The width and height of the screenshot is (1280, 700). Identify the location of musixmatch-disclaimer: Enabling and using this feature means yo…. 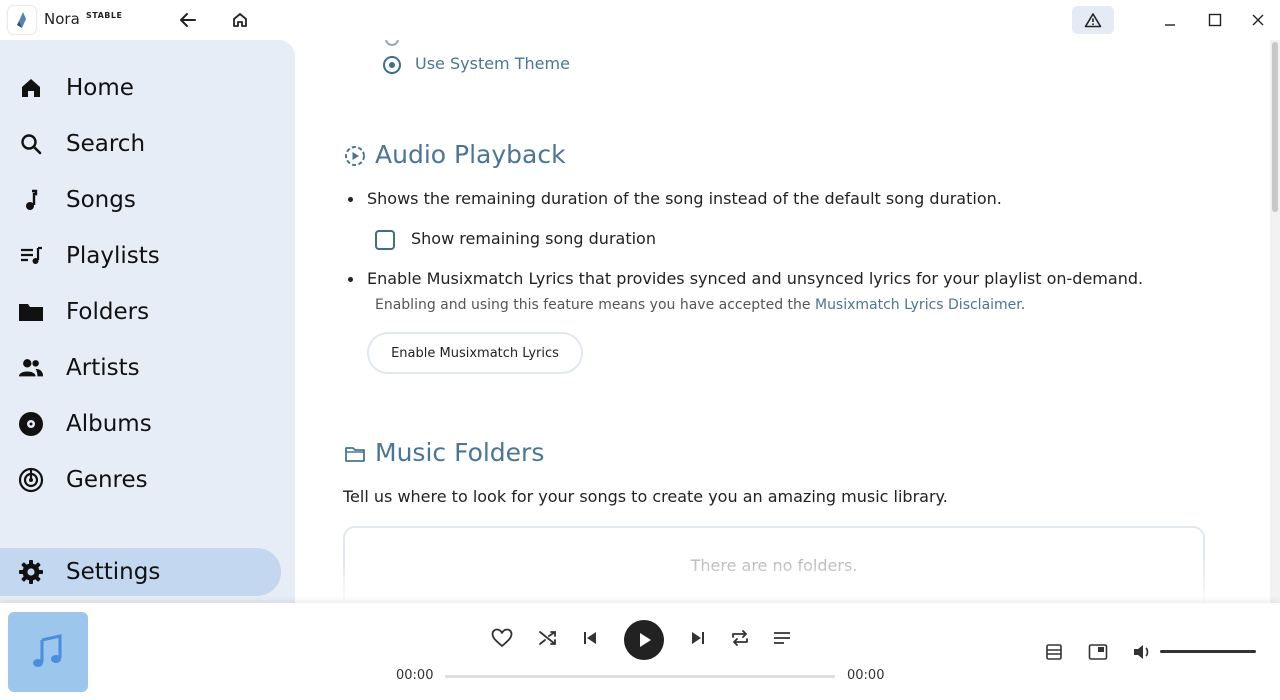
(700, 305).